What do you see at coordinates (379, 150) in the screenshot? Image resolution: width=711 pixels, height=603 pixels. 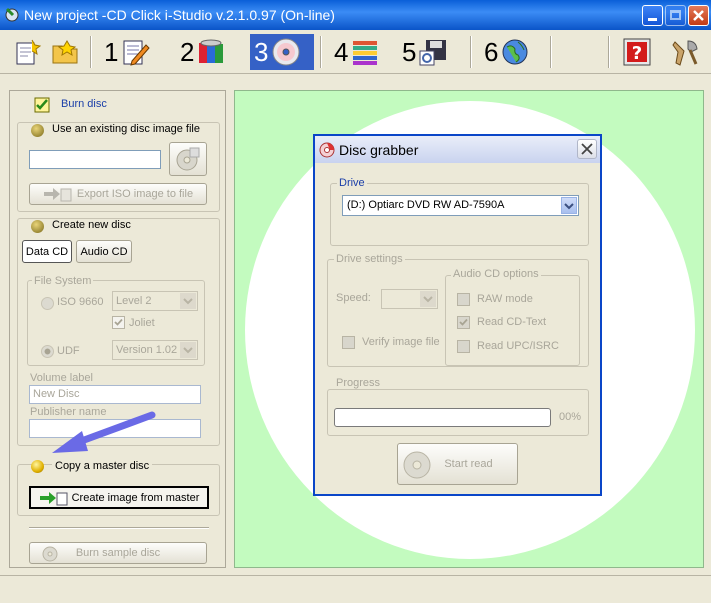 I see `dialog-title: Disc grabber` at bounding box center [379, 150].